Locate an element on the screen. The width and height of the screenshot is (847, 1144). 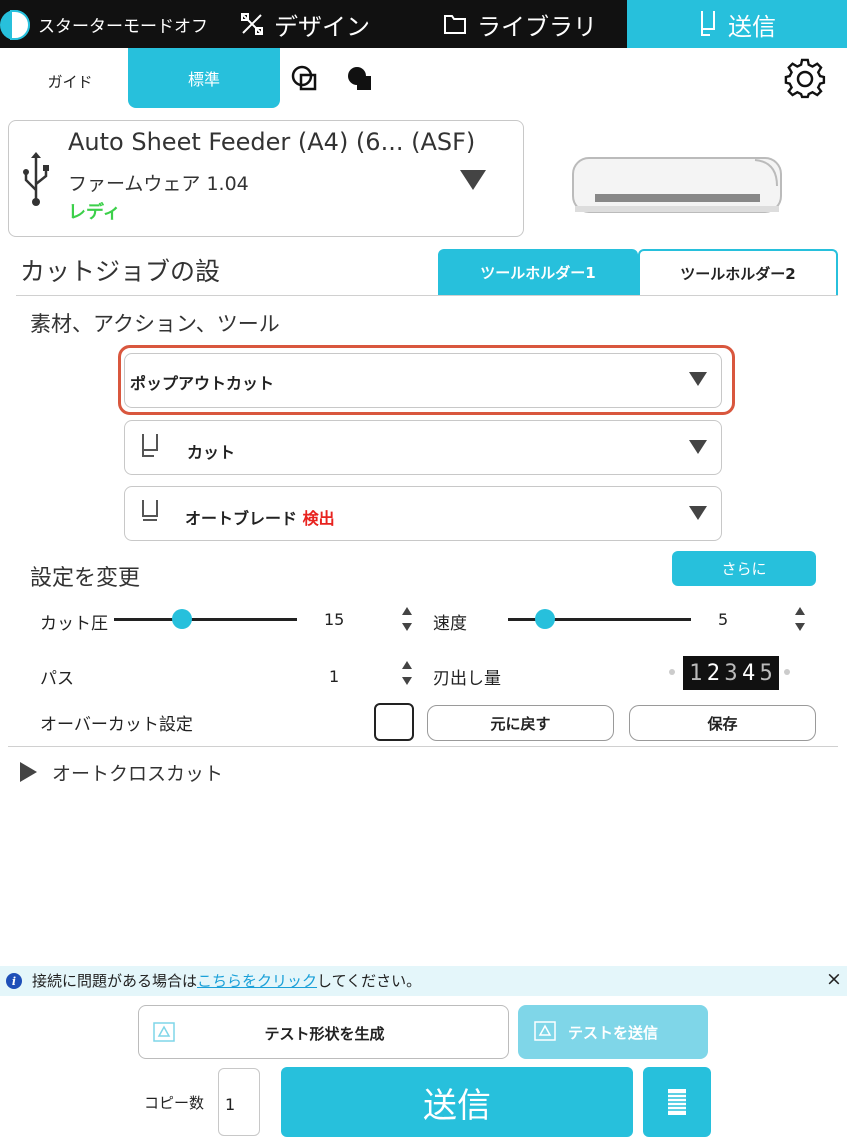
blade-depth-right-dot is located at coordinates (787, 672).